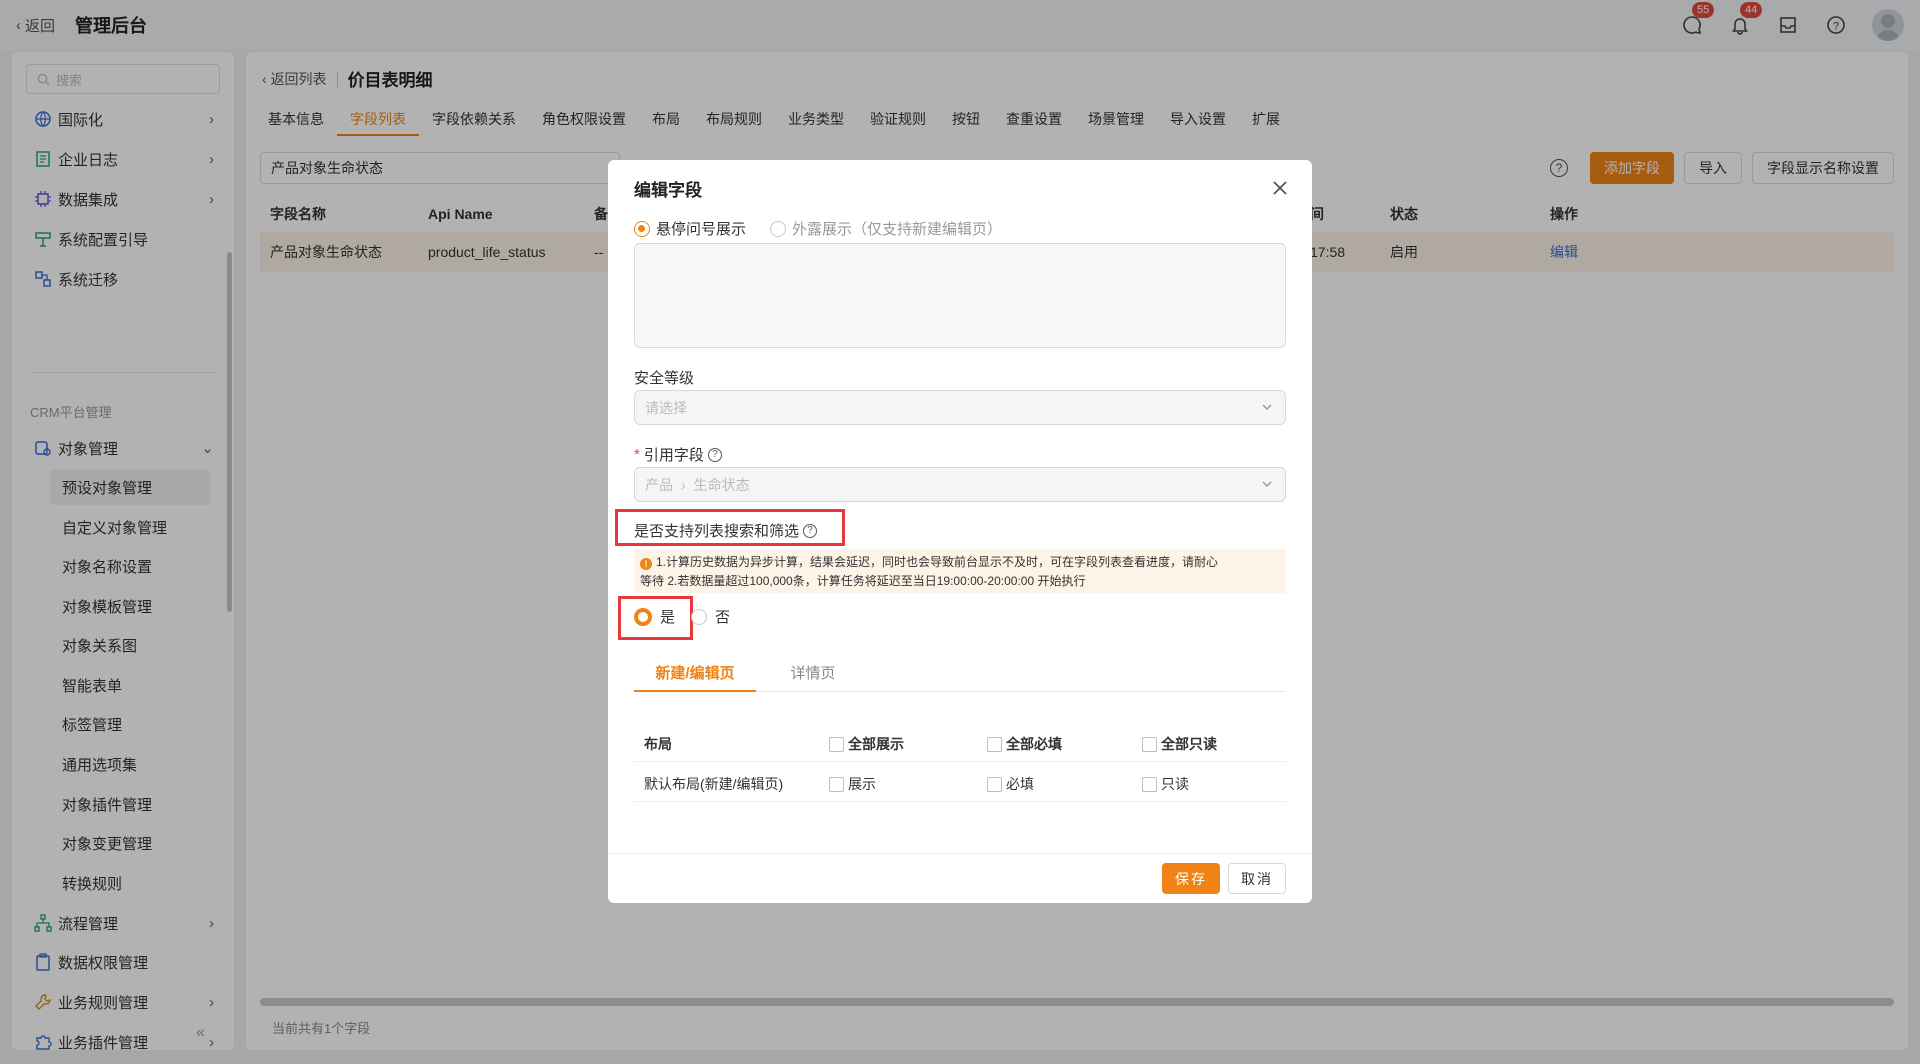 The width and height of the screenshot is (1920, 1064). Describe the element at coordinates (1179, 744) in the screenshot. I see `readonly-all-checkbox: 全部只读` at that location.